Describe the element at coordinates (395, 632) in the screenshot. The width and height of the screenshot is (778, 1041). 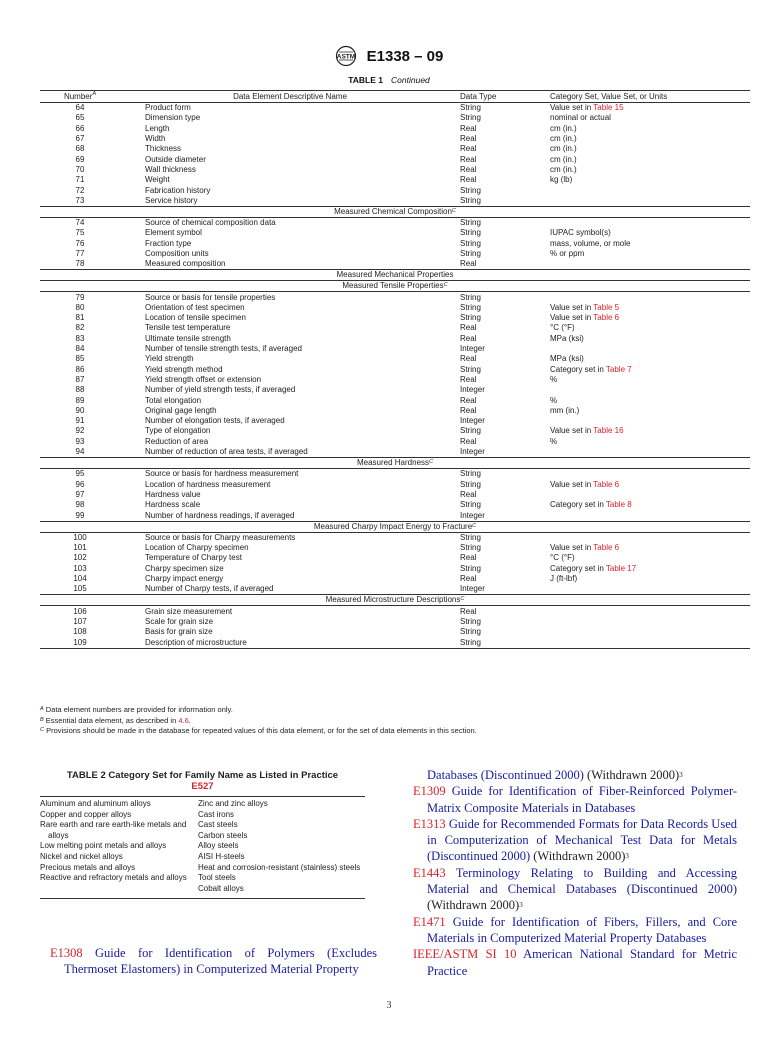
I see `table1-row: 108 Basis for grain size String` at that location.